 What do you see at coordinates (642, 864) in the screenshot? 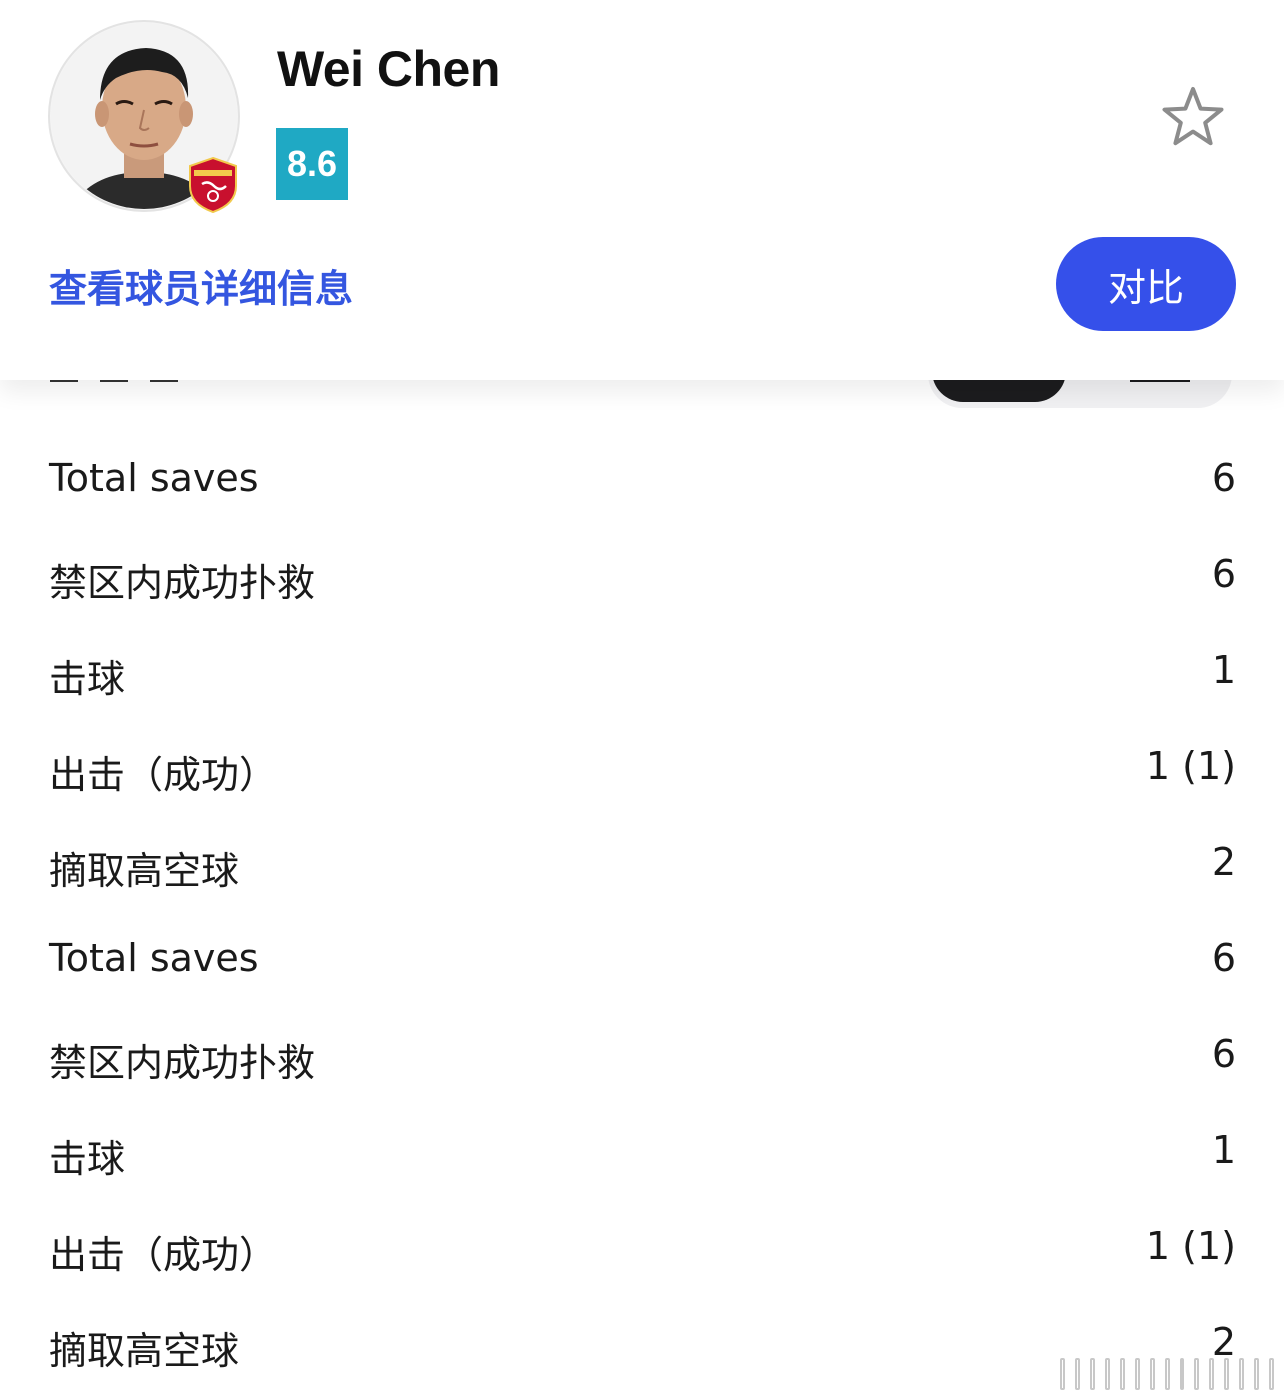
I see `stat-row: 摘取高空球 2` at bounding box center [642, 864].